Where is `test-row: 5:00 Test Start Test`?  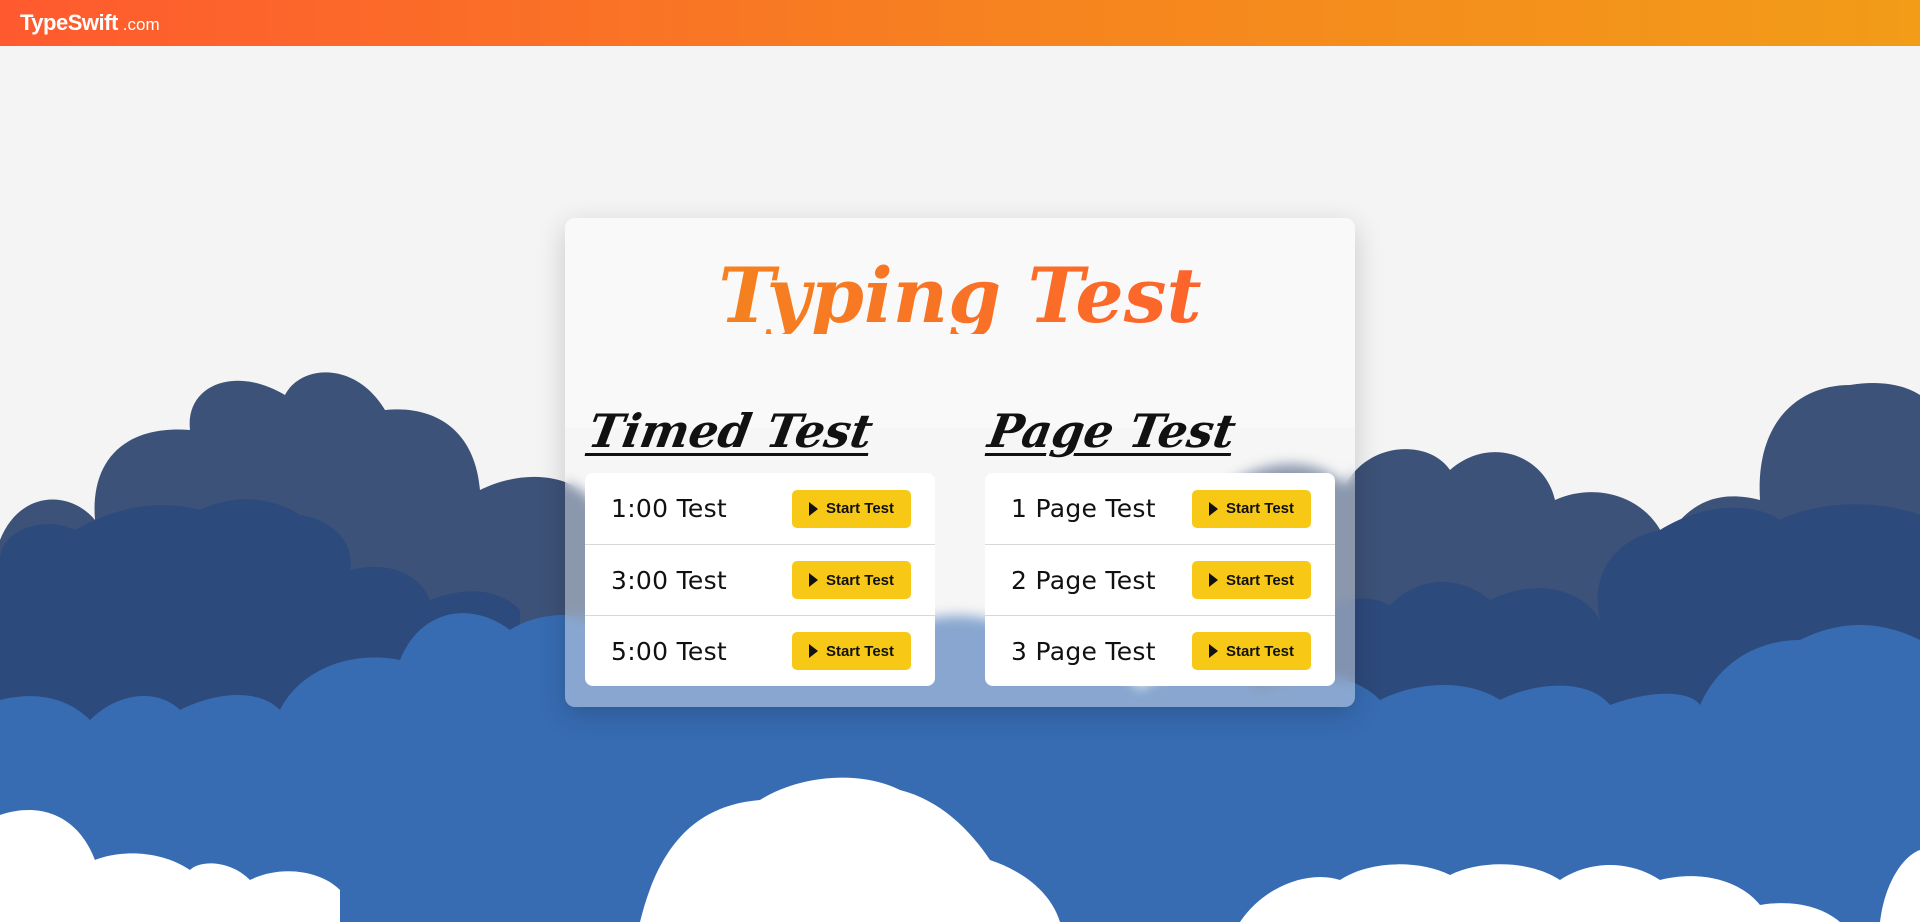 test-row: 5:00 Test Start Test is located at coordinates (760, 650).